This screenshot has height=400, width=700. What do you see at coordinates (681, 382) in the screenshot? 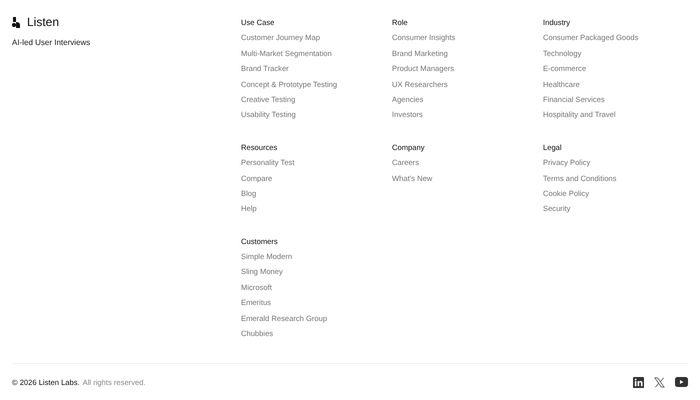
I see `youtube-icon` at bounding box center [681, 382].